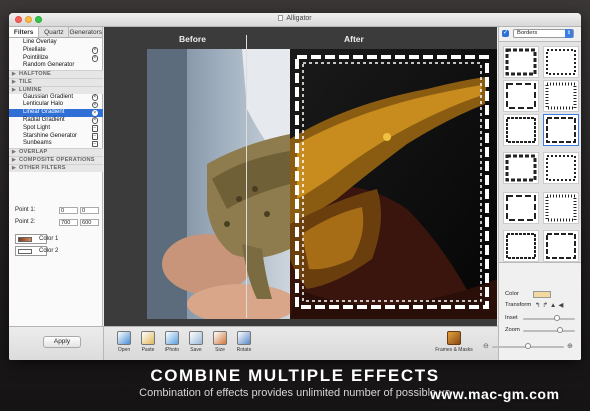 This screenshot has width=590, height=411. Describe the element at coordinates (56, 137) in the screenshot. I see `filter-list-item: Starshine Generator −` at that location.